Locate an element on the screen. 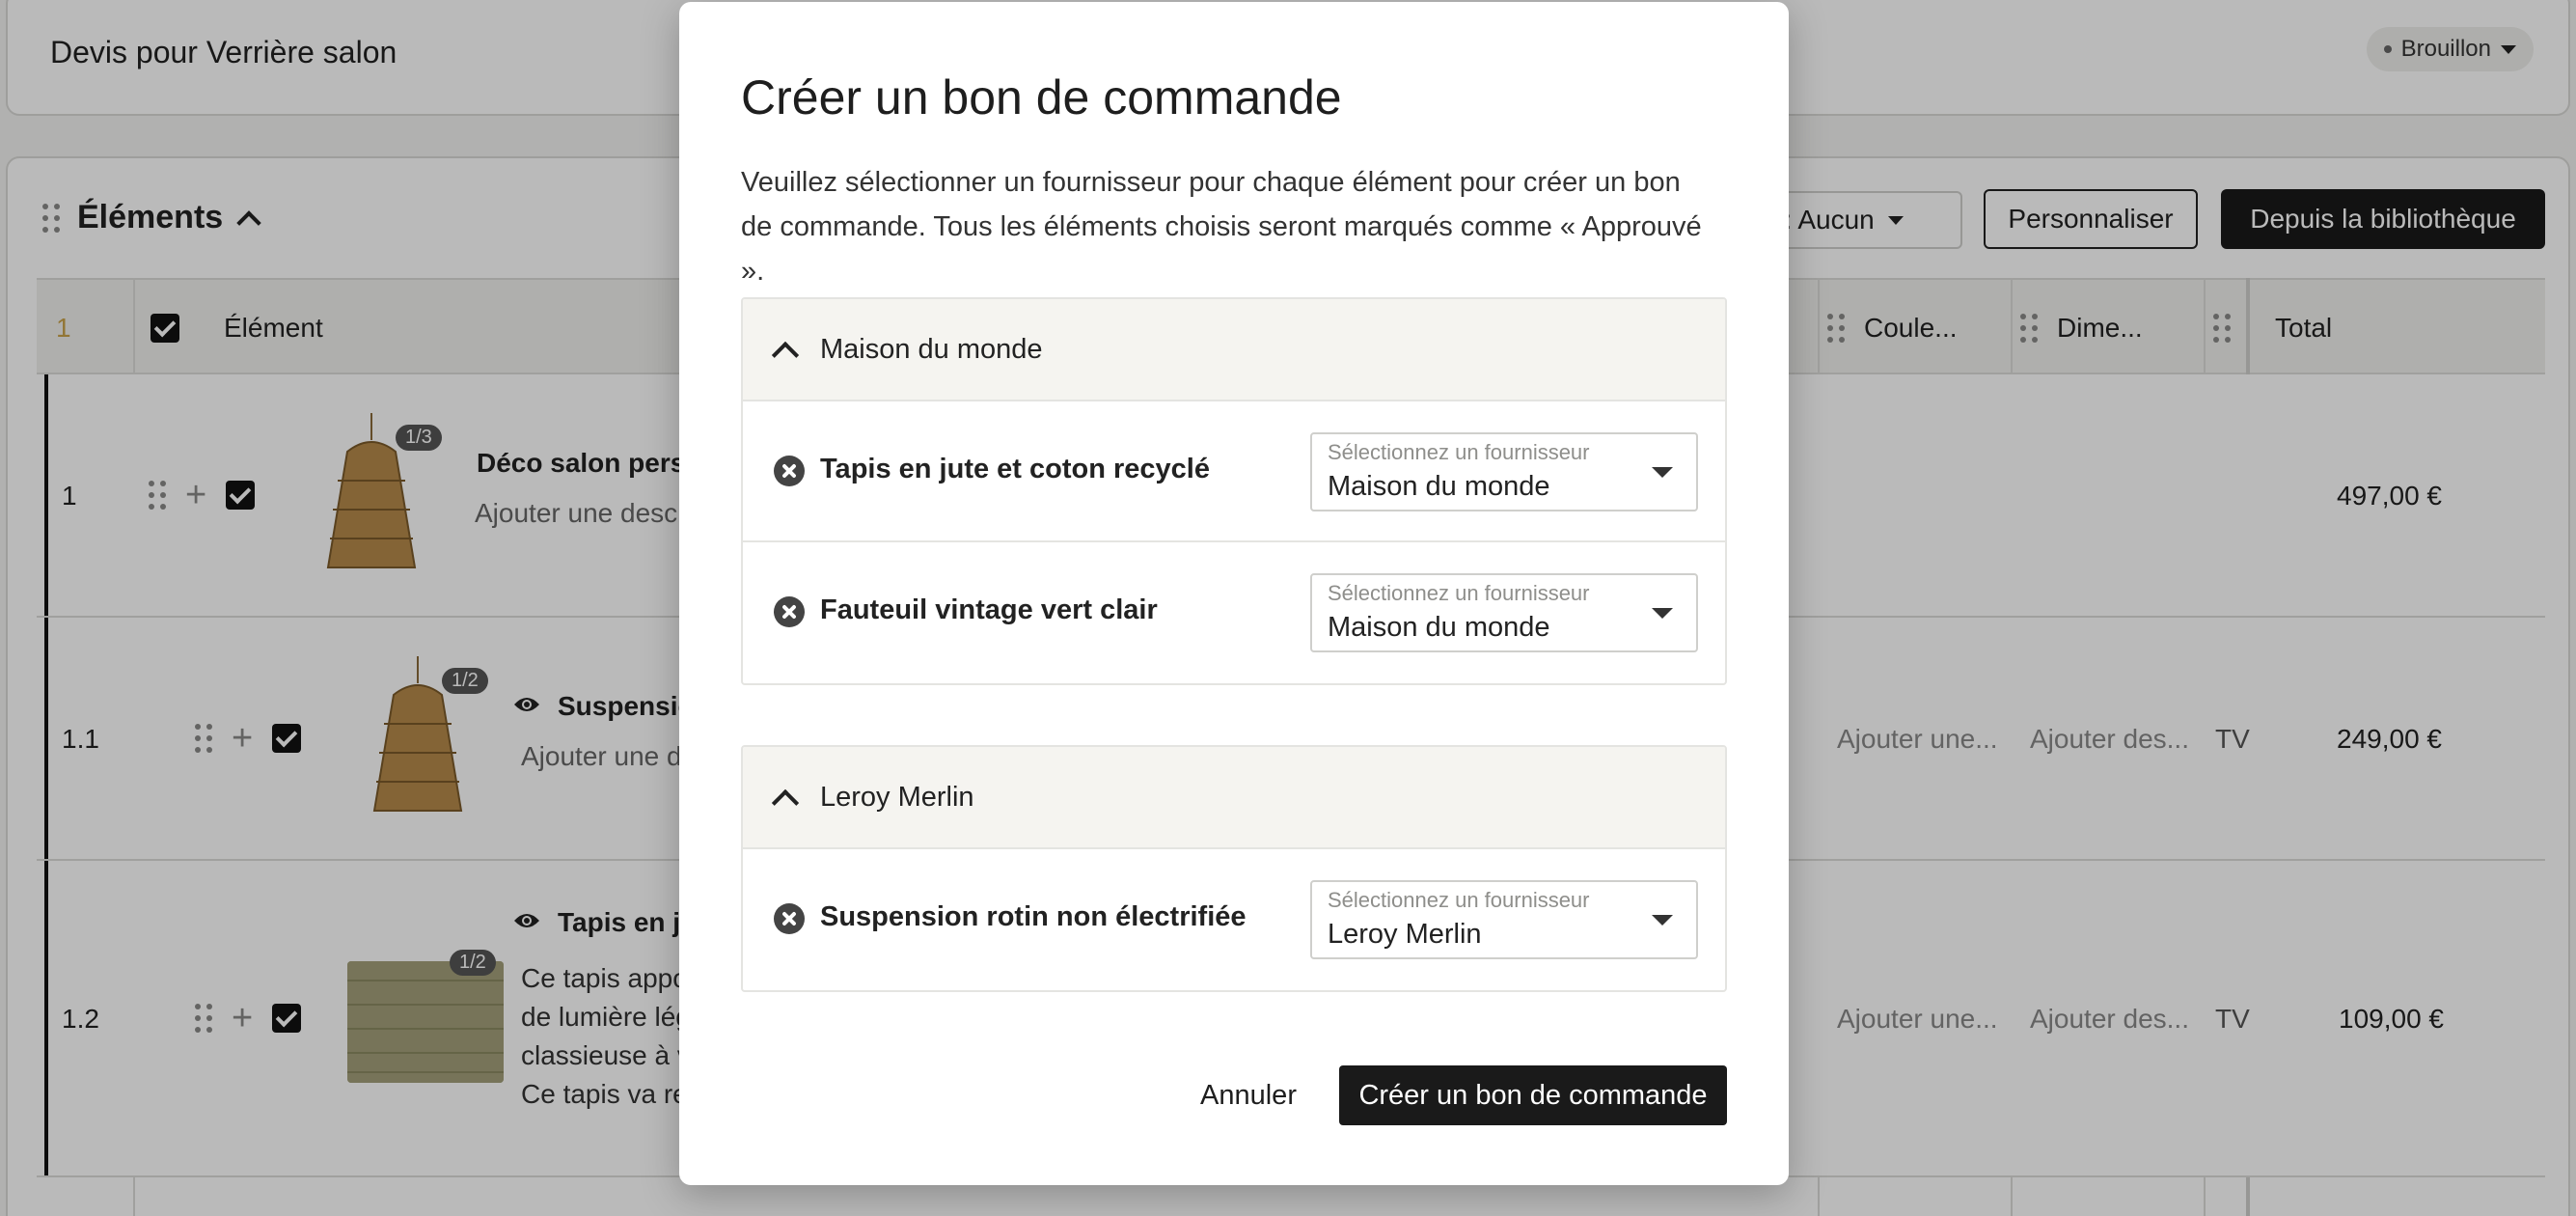 This screenshot has width=2576, height=1216. order-item-label: Suspension rotin non électrifiée is located at coordinates (1033, 916).